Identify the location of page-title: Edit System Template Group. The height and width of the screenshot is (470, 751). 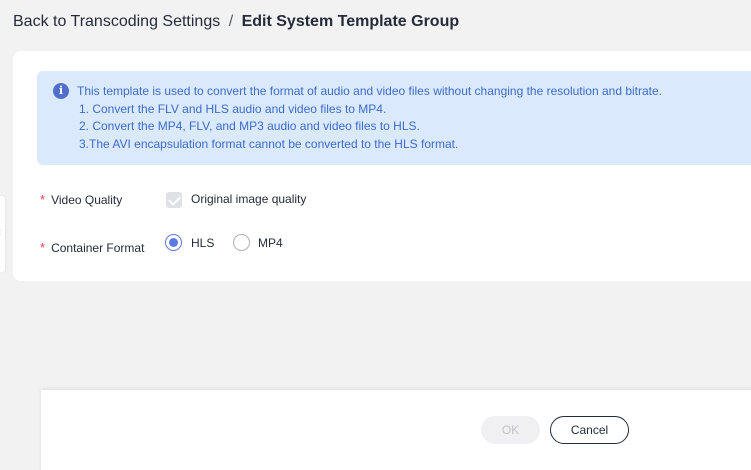
(350, 21).